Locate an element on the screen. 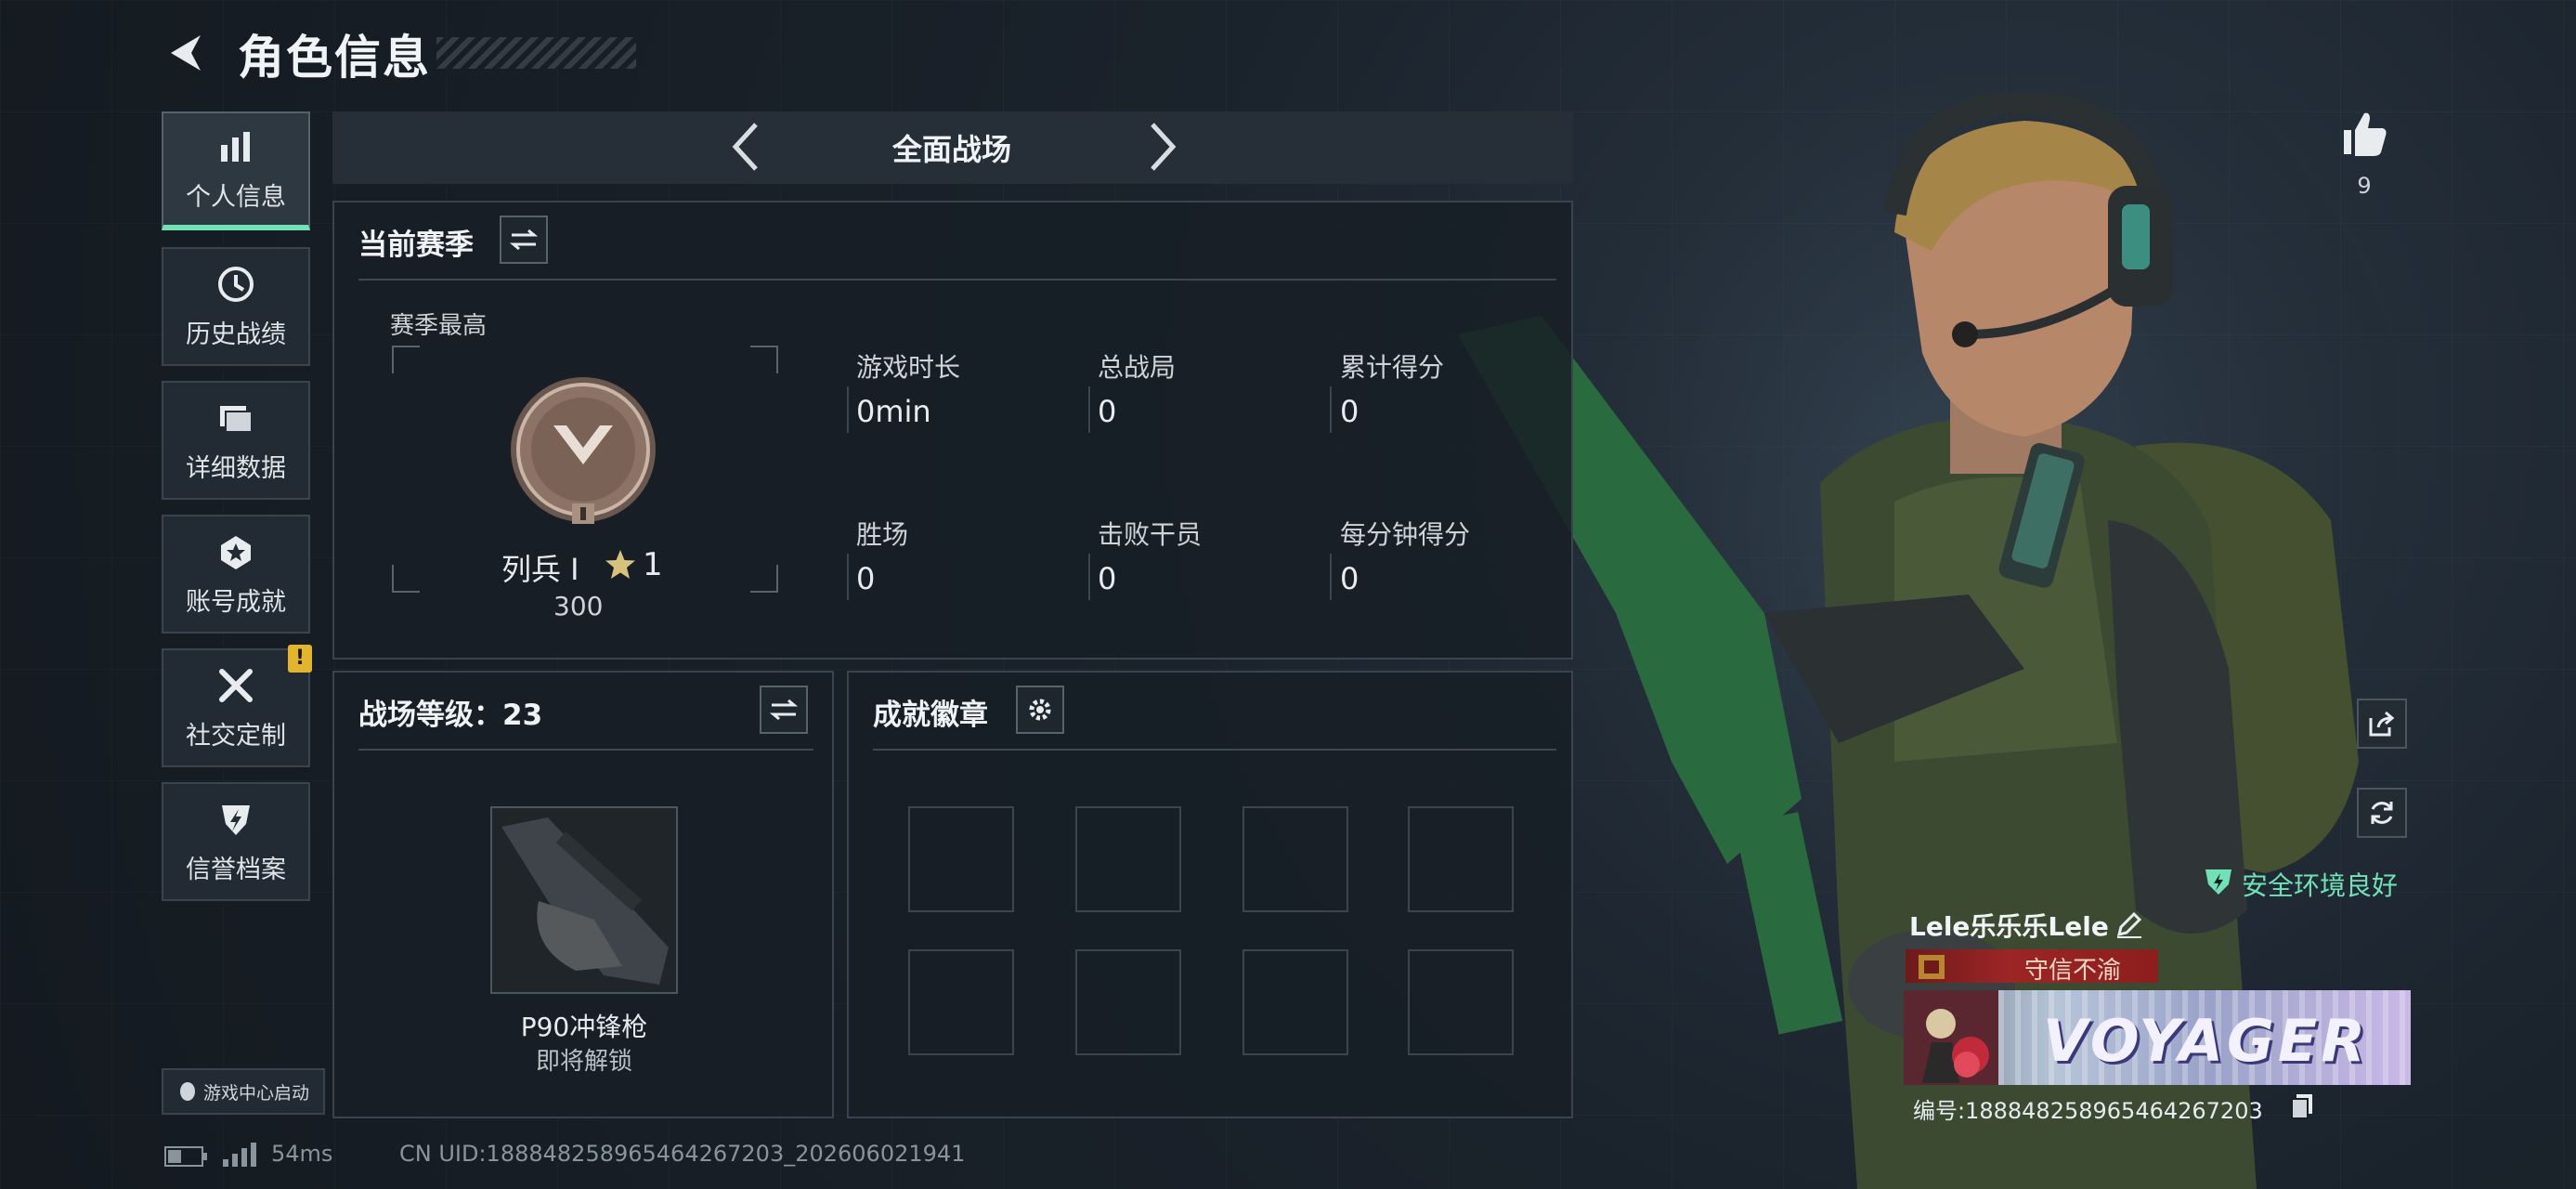  player-name-card: VOYAGER is located at coordinates (2158, 1037).